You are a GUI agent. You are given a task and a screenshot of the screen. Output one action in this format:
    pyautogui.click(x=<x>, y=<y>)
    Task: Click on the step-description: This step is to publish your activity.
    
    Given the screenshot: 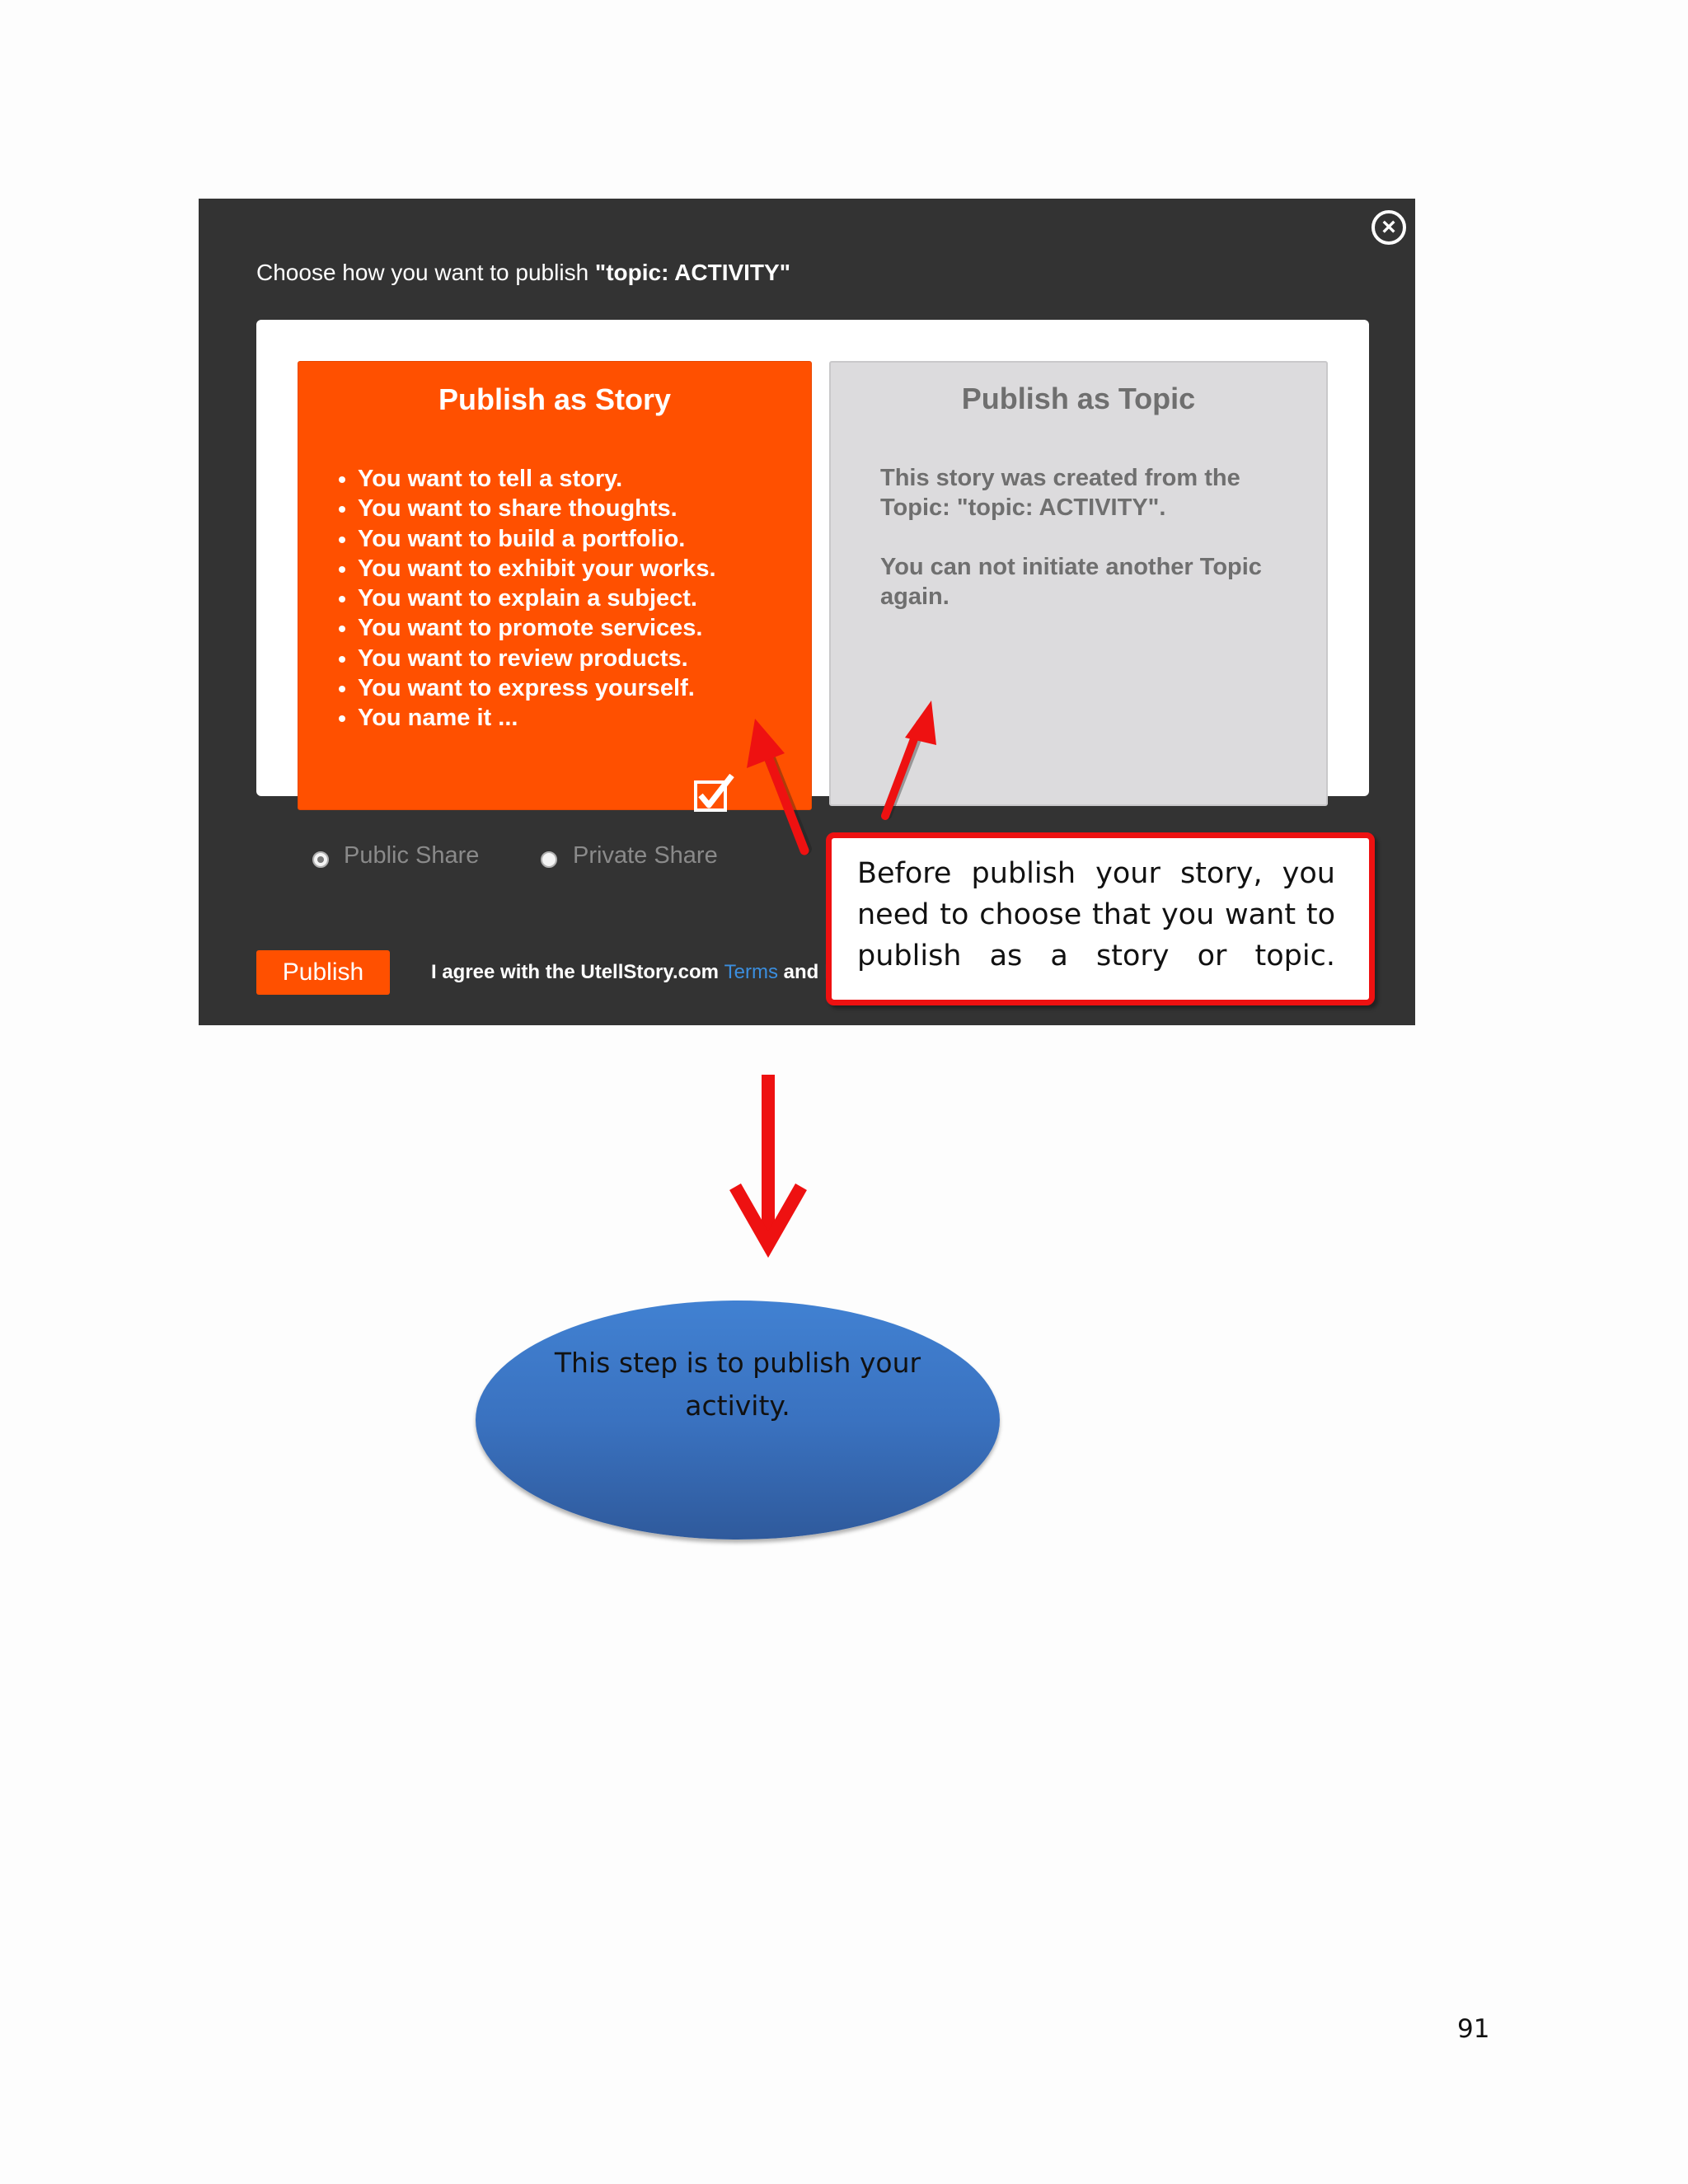 What is the action you would take?
    pyautogui.click(x=738, y=1384)
    